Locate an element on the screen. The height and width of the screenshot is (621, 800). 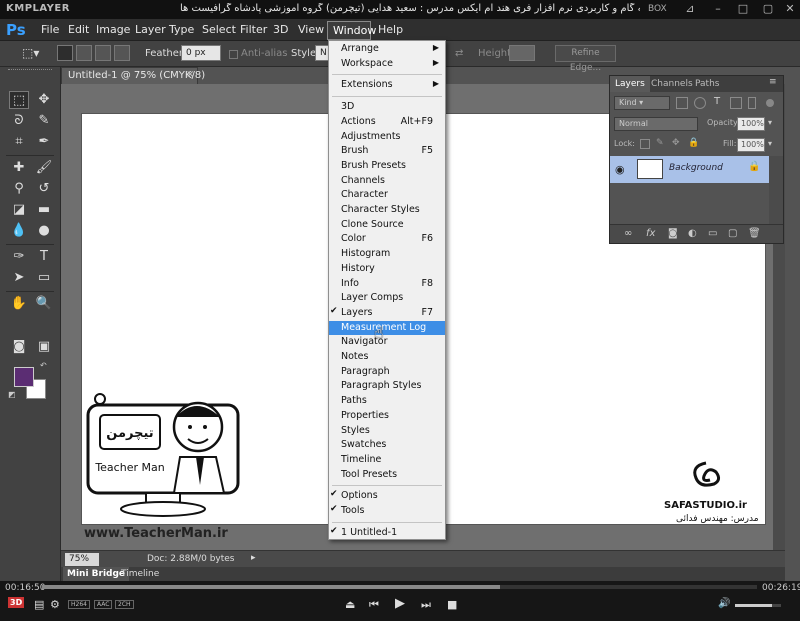
eyedropper-tool-icon: ✒ is located at coordinates (44, 142).